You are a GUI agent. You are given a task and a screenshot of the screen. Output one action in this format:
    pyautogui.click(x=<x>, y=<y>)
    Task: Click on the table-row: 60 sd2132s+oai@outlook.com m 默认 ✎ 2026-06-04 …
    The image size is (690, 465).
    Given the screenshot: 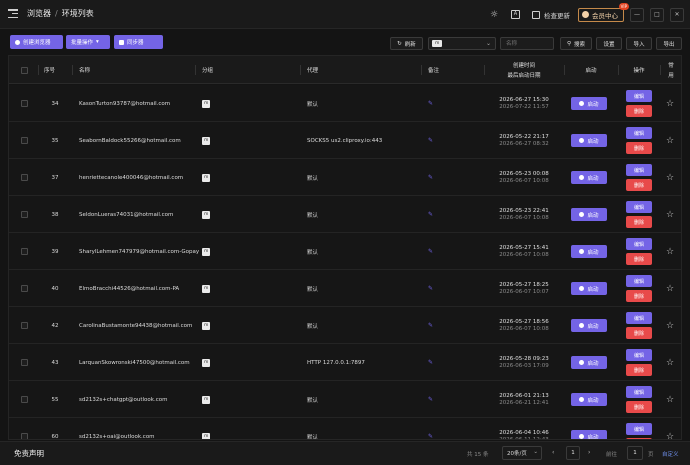 What is the action you would take?
    pyautogui.click(x=345, y=429)
    